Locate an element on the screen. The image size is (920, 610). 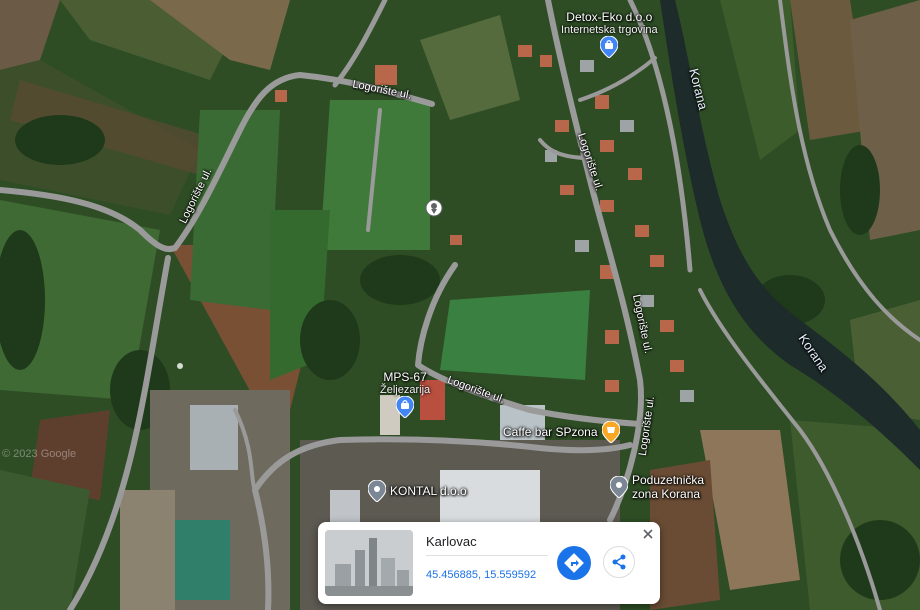
poi-mps-67: MPS-67 Željezarija is located at coordinates (405, 394).